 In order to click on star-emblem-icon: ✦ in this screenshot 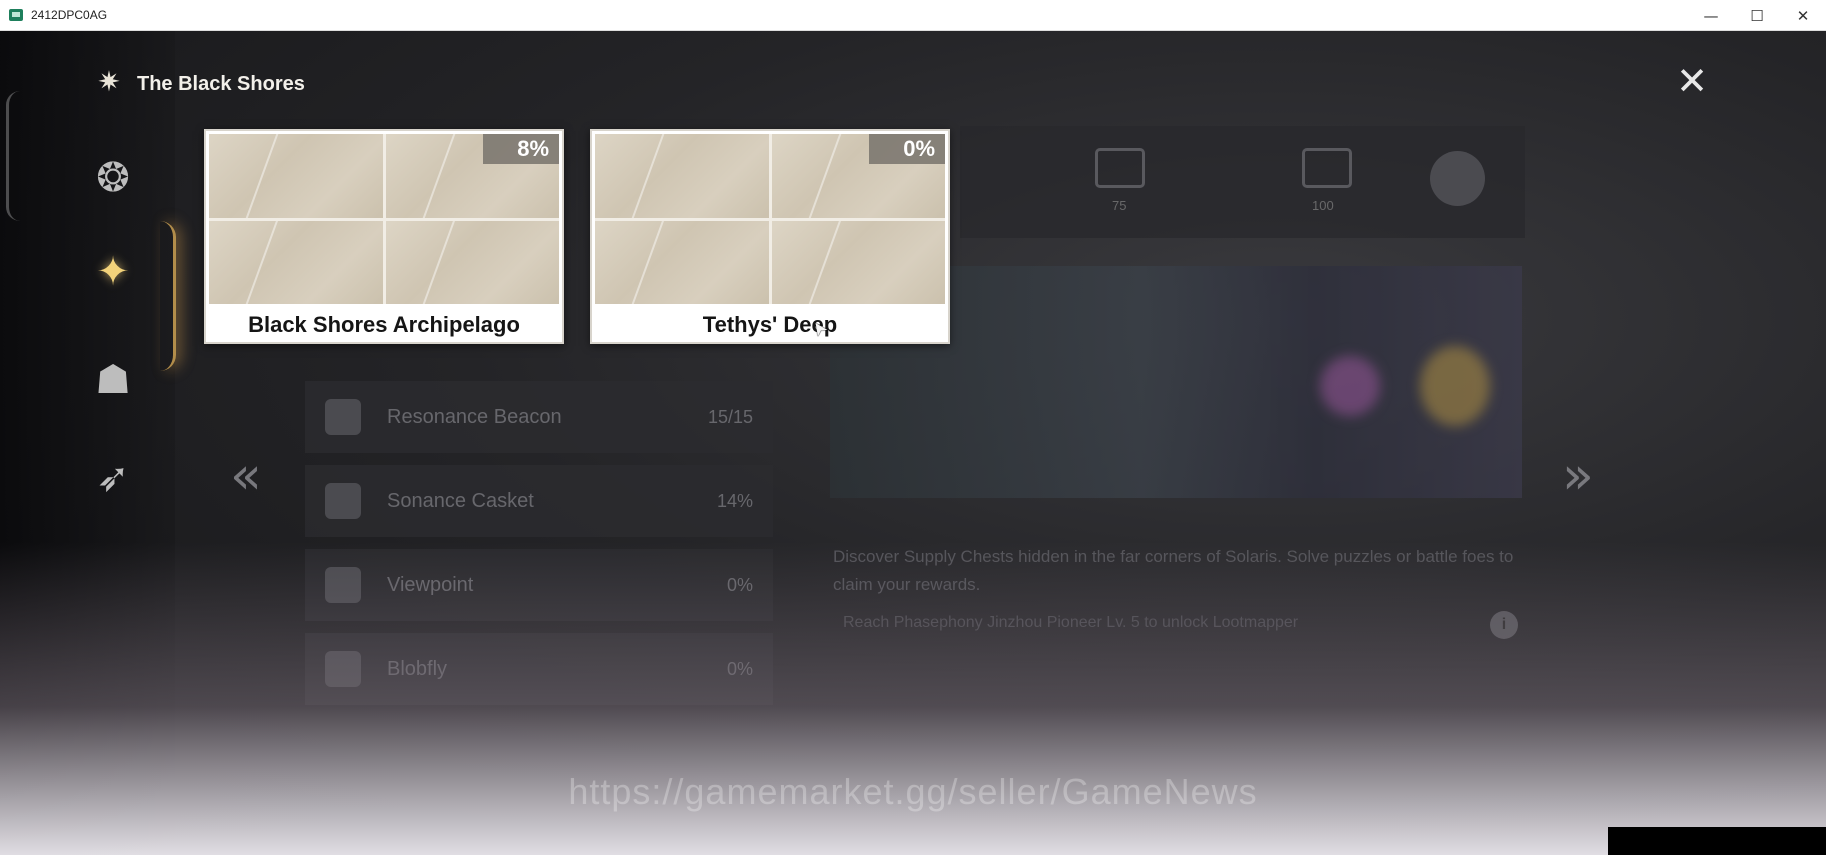, I will do `click(113, 272)`.